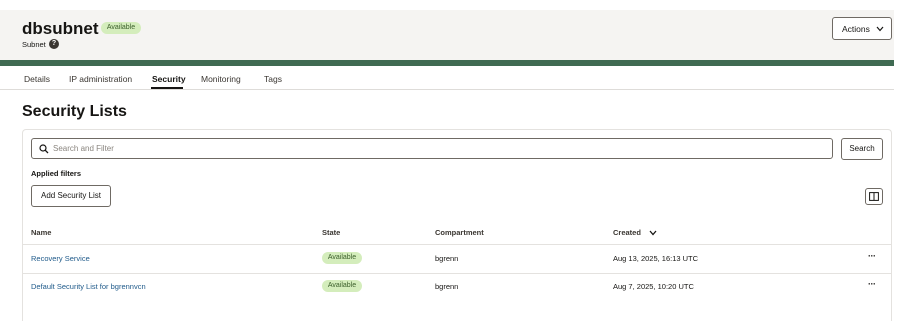  Describe the element at coordinates (273, 79) in the screenshot. I see `tab-tags: Tags` at that location.